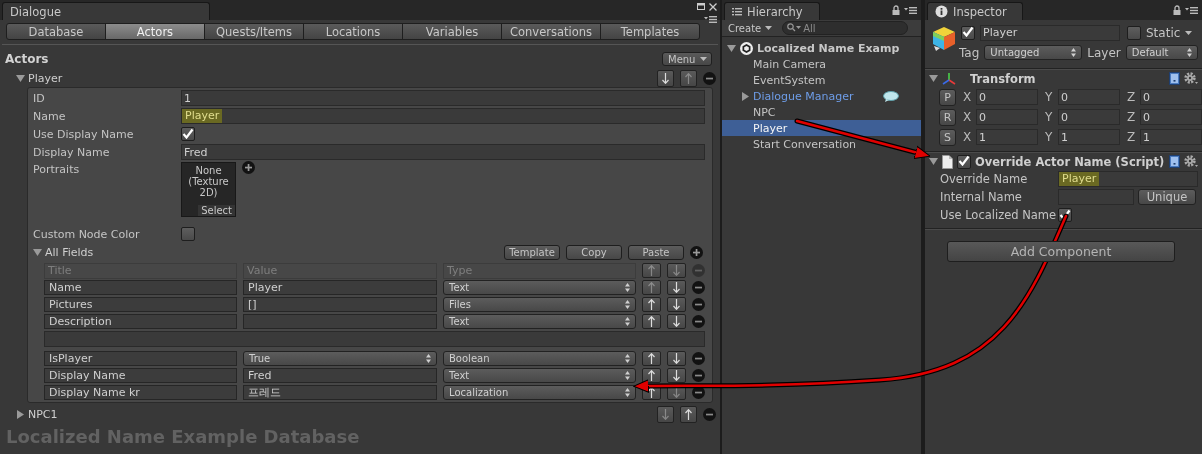 Image resolution: width=1202 pixels, height=454 pixels. I want to click on tab: Conversations, so click(551, 31).